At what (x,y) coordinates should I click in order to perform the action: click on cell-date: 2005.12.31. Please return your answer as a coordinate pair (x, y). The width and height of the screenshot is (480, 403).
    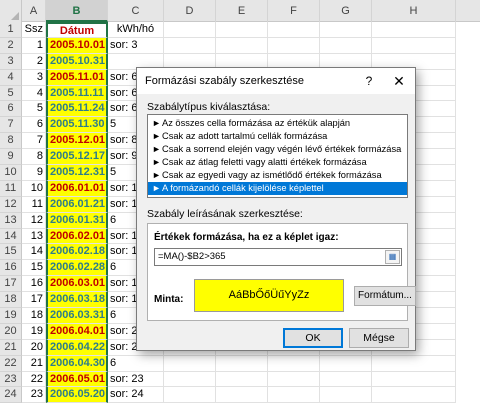
    Looking at the image, I should click on (77, 173).